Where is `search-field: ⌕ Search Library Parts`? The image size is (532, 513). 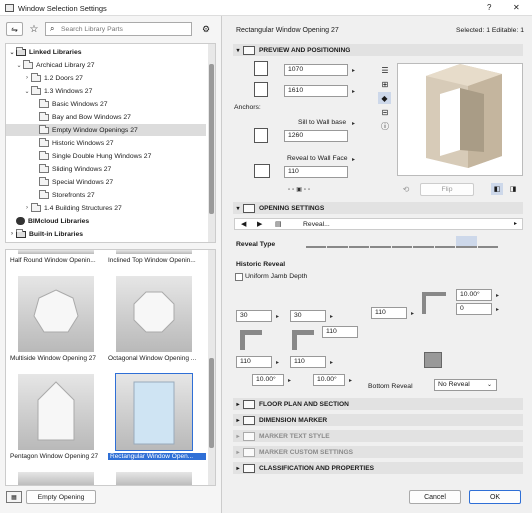 search-field: ⌕ Search Library Parts is located at coordinates (118, 29).